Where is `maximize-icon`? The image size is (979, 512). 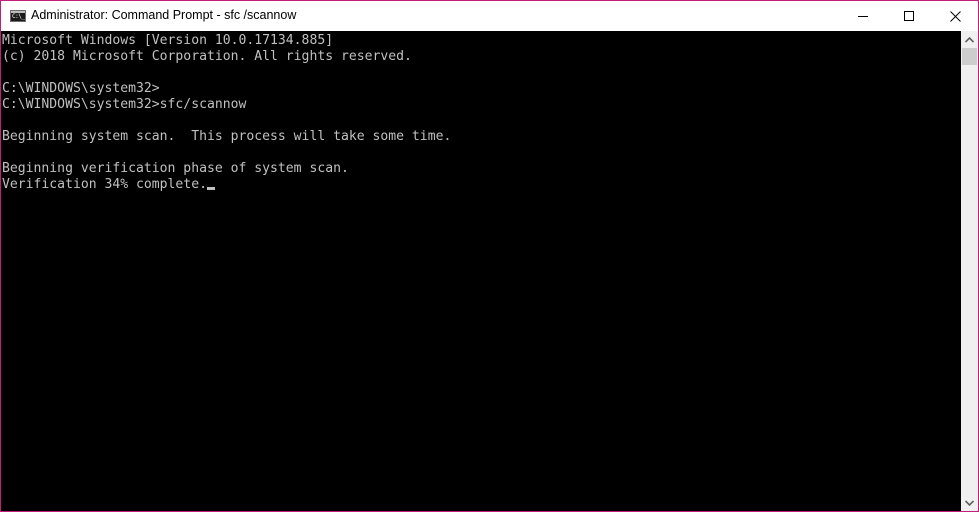
maximize-icon is located at coordinates (909, 16).